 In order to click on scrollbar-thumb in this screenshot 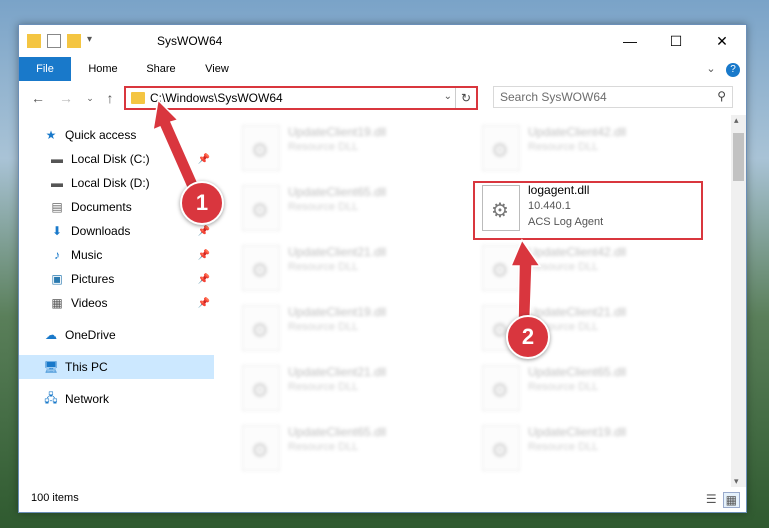, I will do `click(738, 157)`.